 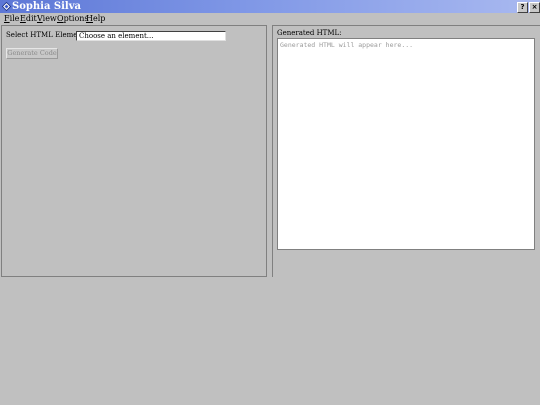 What do you see at coordinates (95, 18) in the screenshot?
I see `menu-help: Help` at bounding box center [95, 18].